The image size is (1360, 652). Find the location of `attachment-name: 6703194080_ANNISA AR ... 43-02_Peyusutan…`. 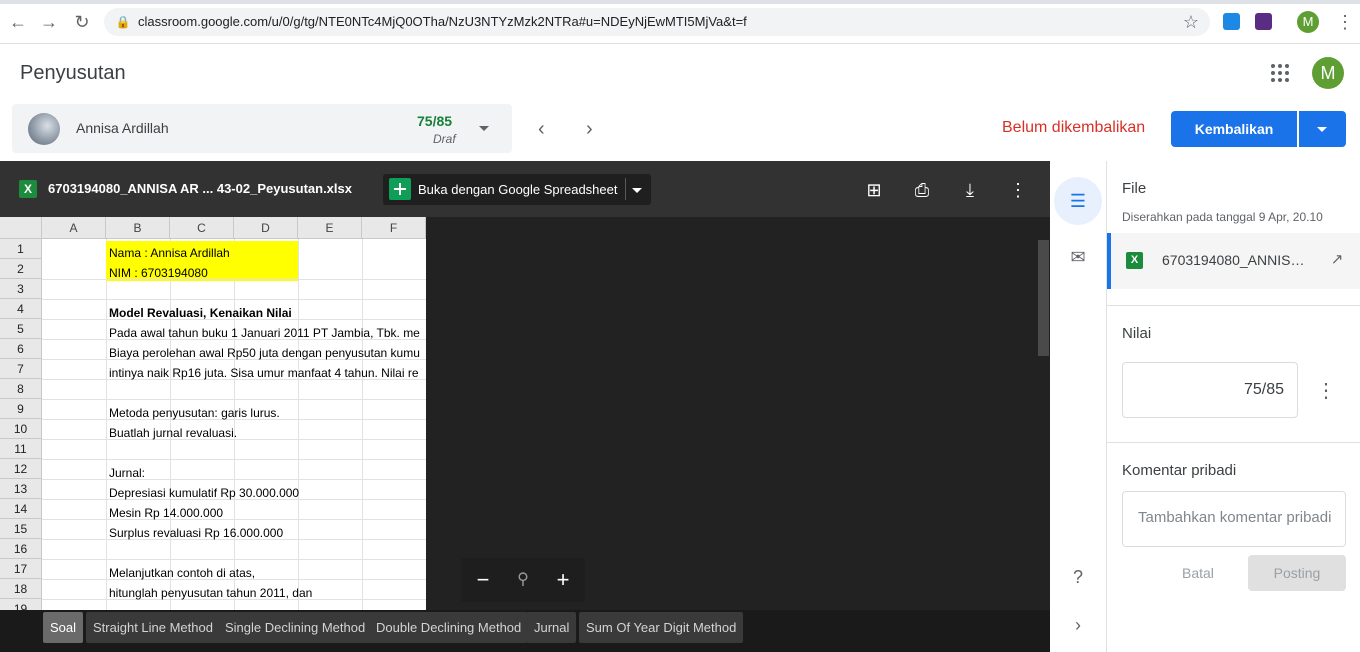

attachment-name: 6703194080_ANNISA AR ... 43-02_Peyusutan… is located at coordinates (1237, 260).